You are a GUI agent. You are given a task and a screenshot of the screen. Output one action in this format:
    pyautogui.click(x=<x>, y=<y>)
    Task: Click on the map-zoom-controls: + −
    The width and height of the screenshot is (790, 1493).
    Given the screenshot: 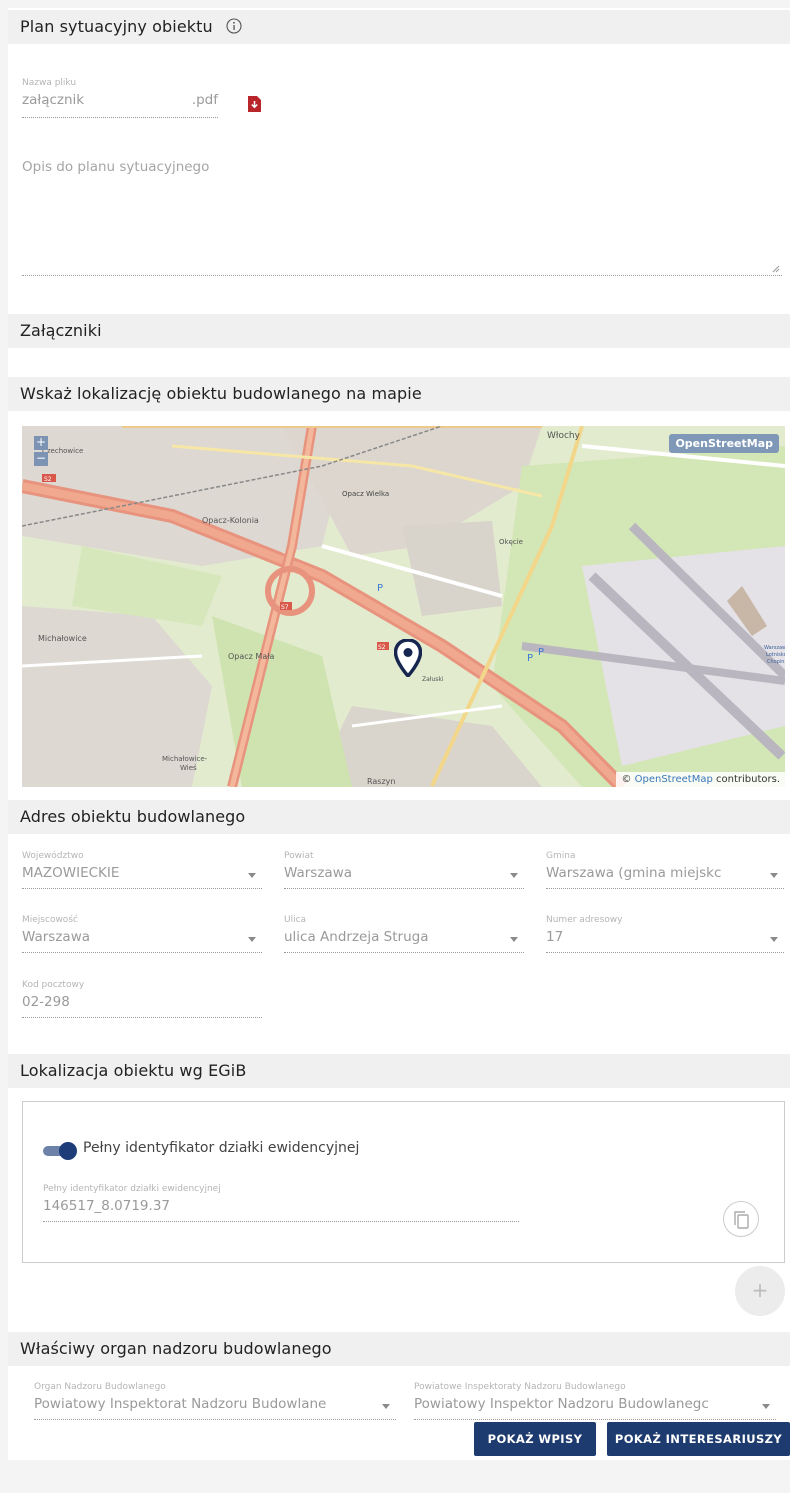 What is the action you would take?
    pyautogui.click(x=41, y=452)
    